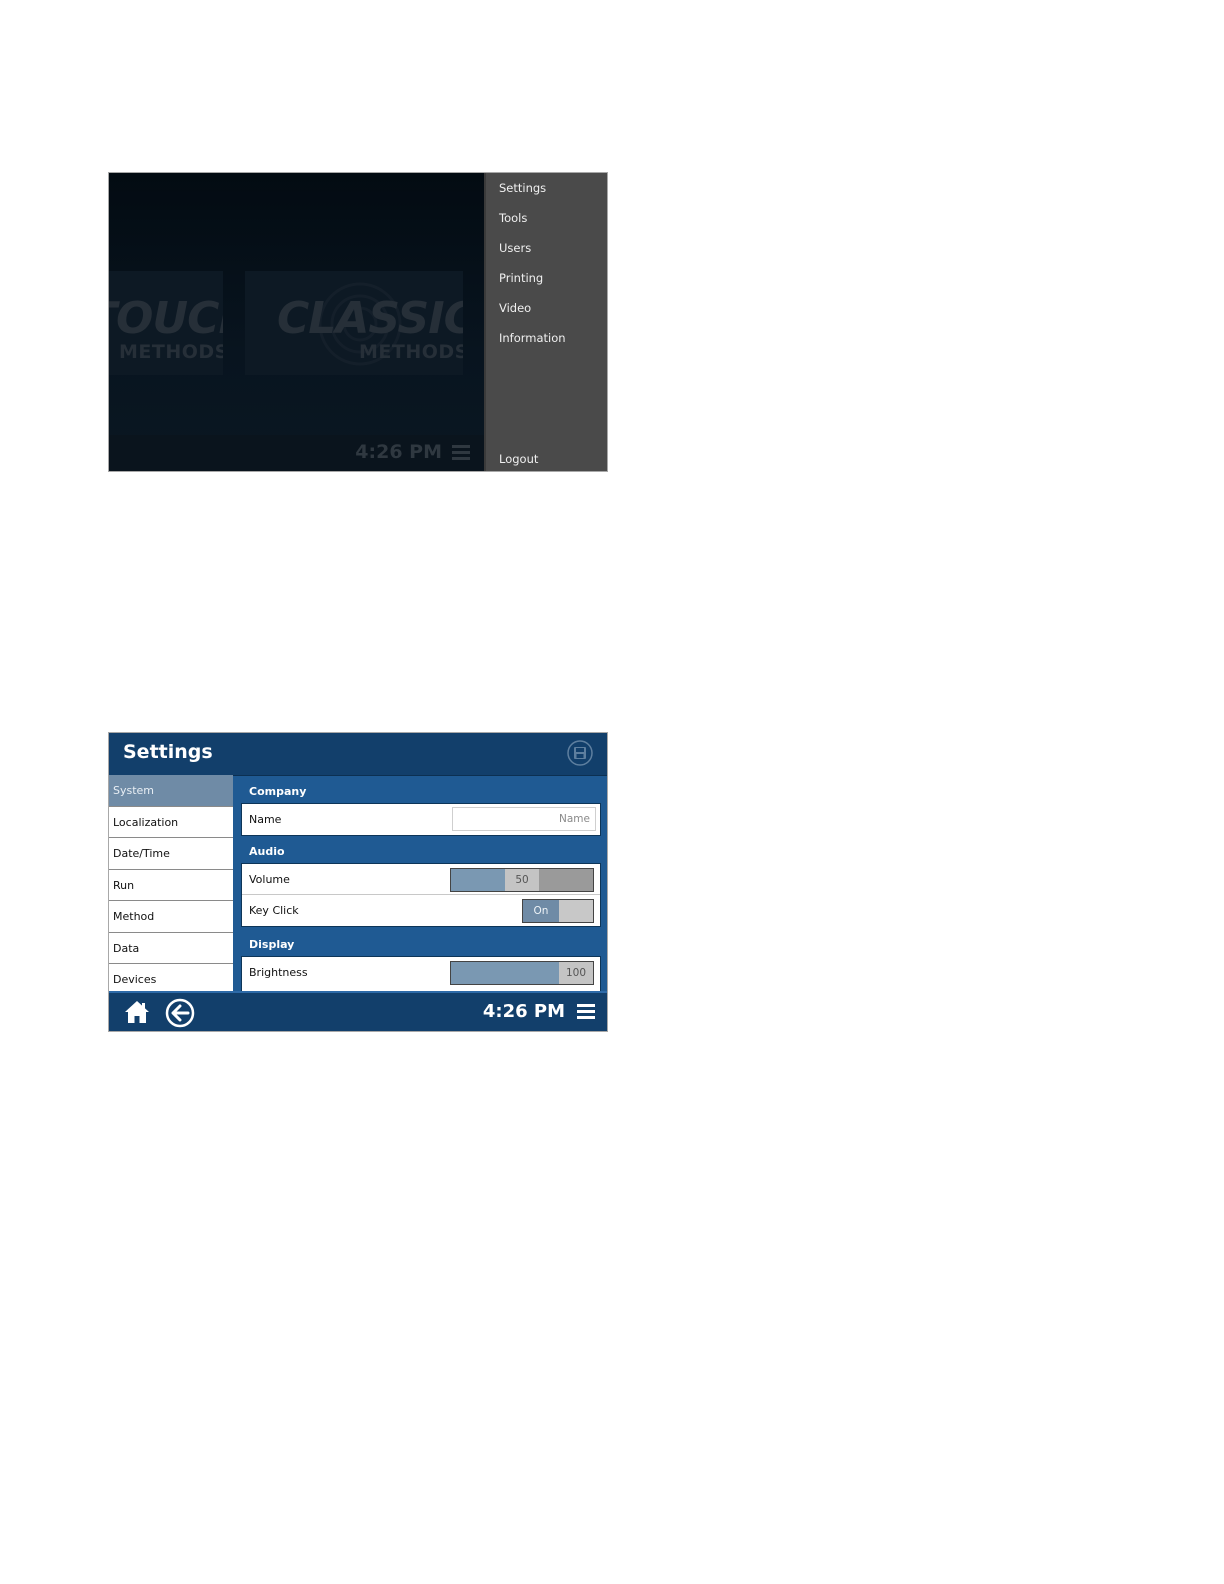  Describe the element at coordinates (171, 822) in the screenshot. I see `sidebar-item-localization: Localization` at that location.